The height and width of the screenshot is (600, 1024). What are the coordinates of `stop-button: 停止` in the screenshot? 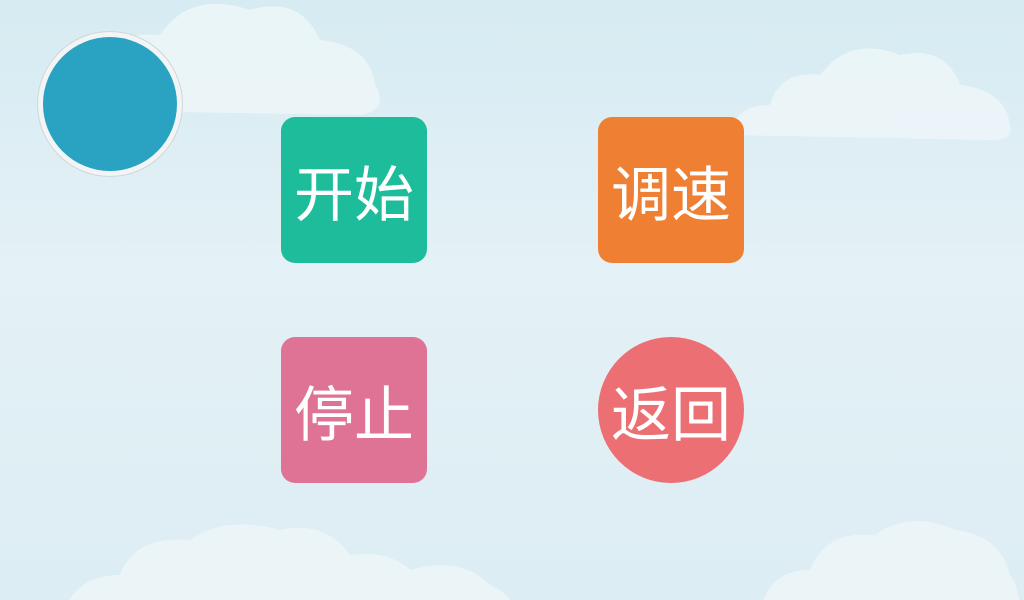 It's located at (354, 410).